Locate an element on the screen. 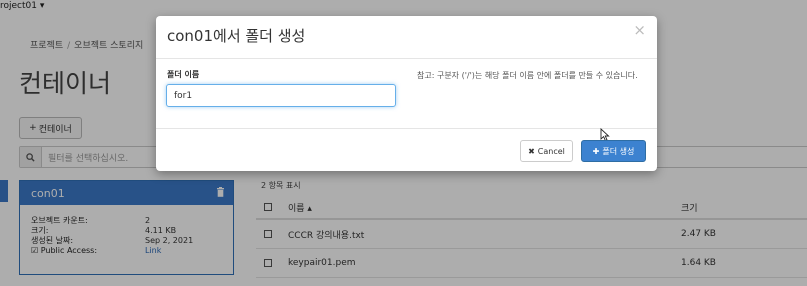  cancel-button: ✖ Cancel is located at coordinates (546, 151).